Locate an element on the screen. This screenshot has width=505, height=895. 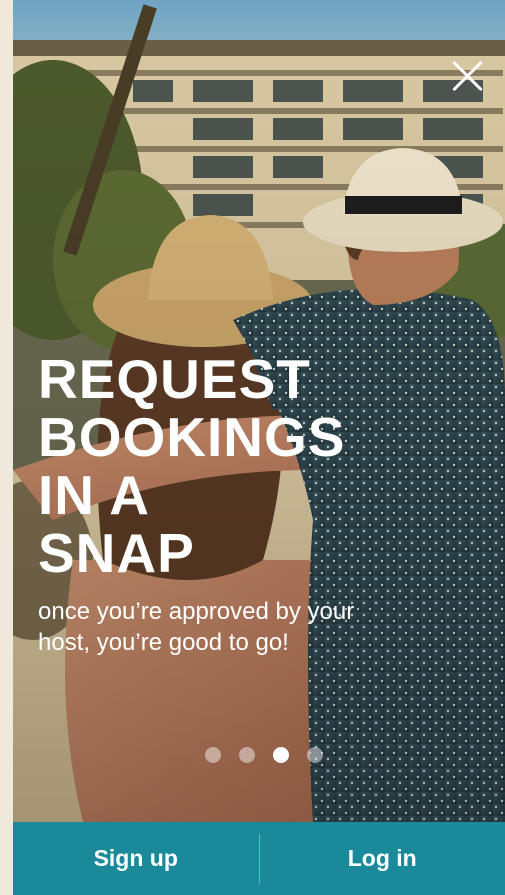
footer-bar: Sign up Log in is located at coordinates (259, 858).